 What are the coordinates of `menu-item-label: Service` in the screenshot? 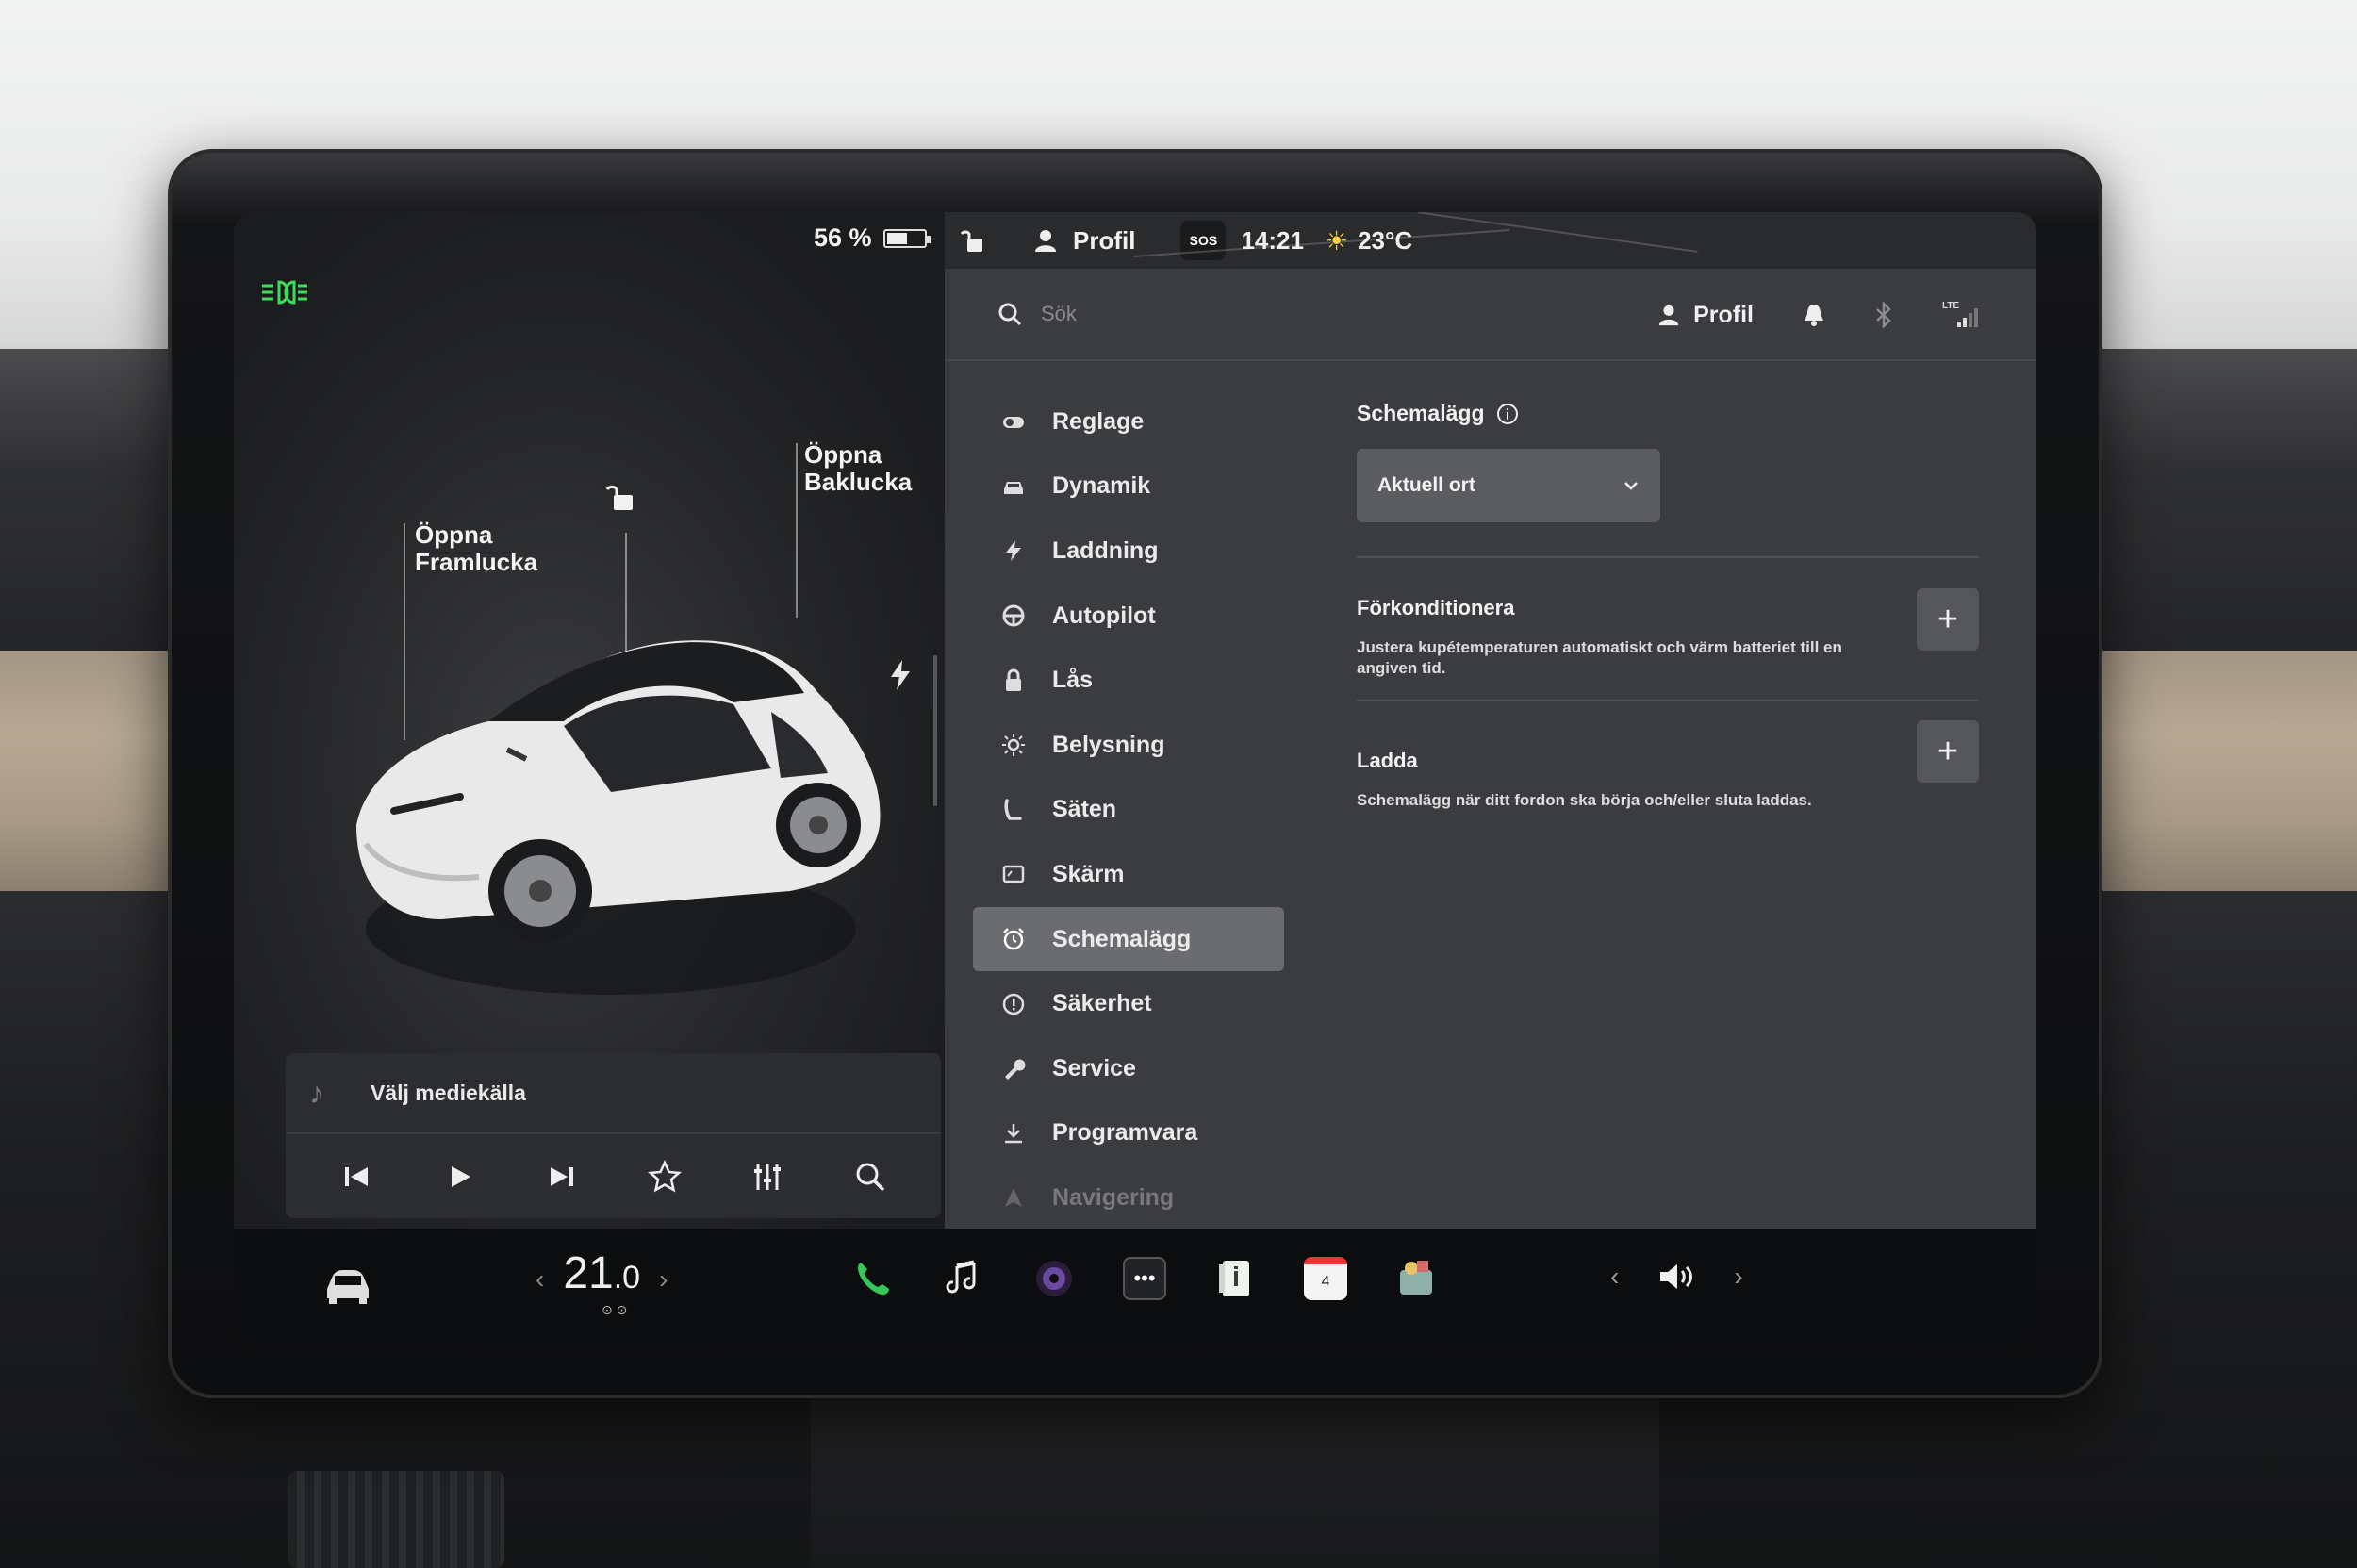 It's located at (1094, 1067).